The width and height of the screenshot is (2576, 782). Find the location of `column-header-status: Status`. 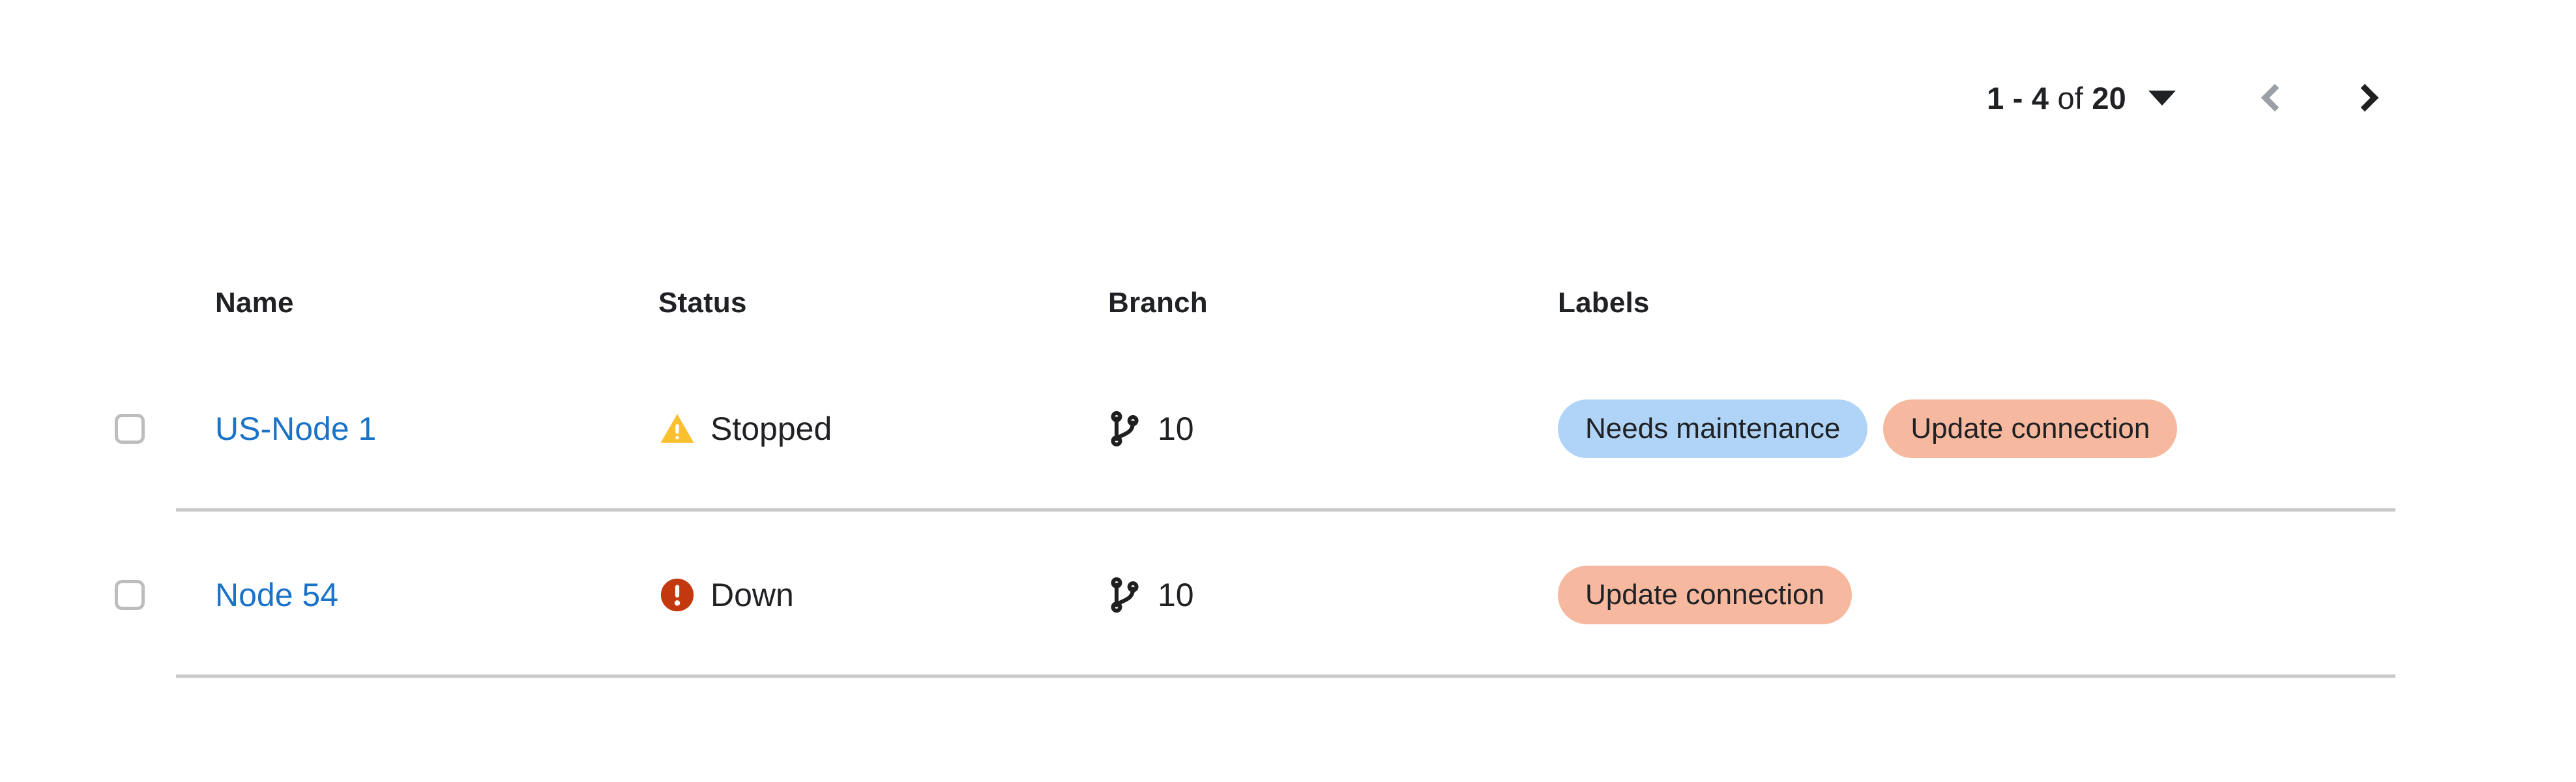

column-header-status: Status is located at coordinates (702, 303).